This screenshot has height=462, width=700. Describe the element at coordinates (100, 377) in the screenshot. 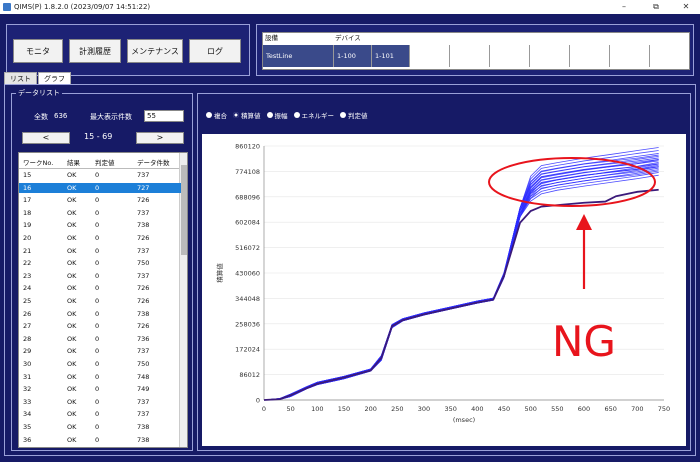

I see `table-row: 31 OK 0 748` at that location.